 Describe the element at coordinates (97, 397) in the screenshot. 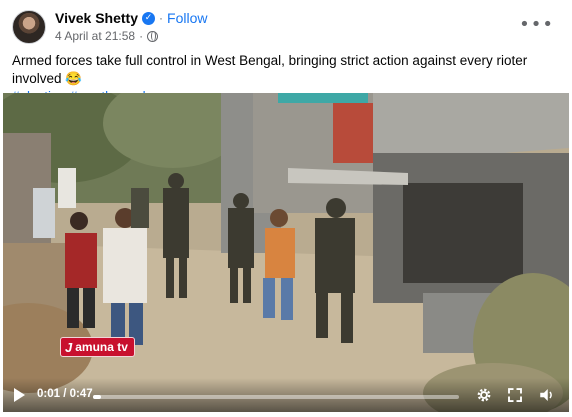

I see `progress-fill` at that location.